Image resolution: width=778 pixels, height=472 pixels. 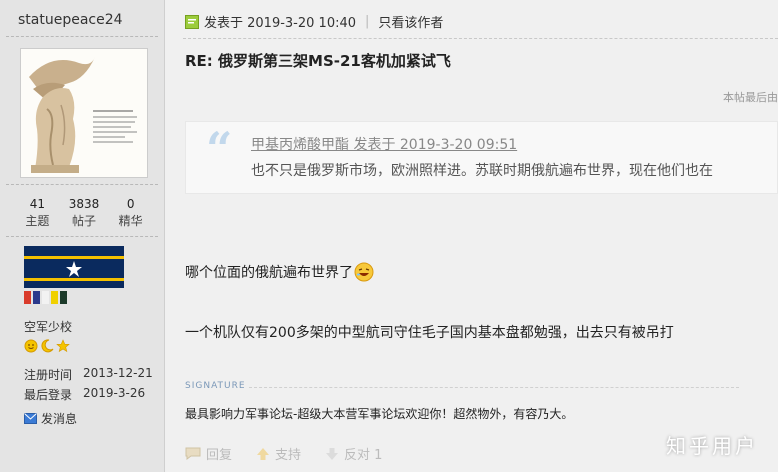 I want to click on stat-label: 帖子, so click(x=84, y=221).